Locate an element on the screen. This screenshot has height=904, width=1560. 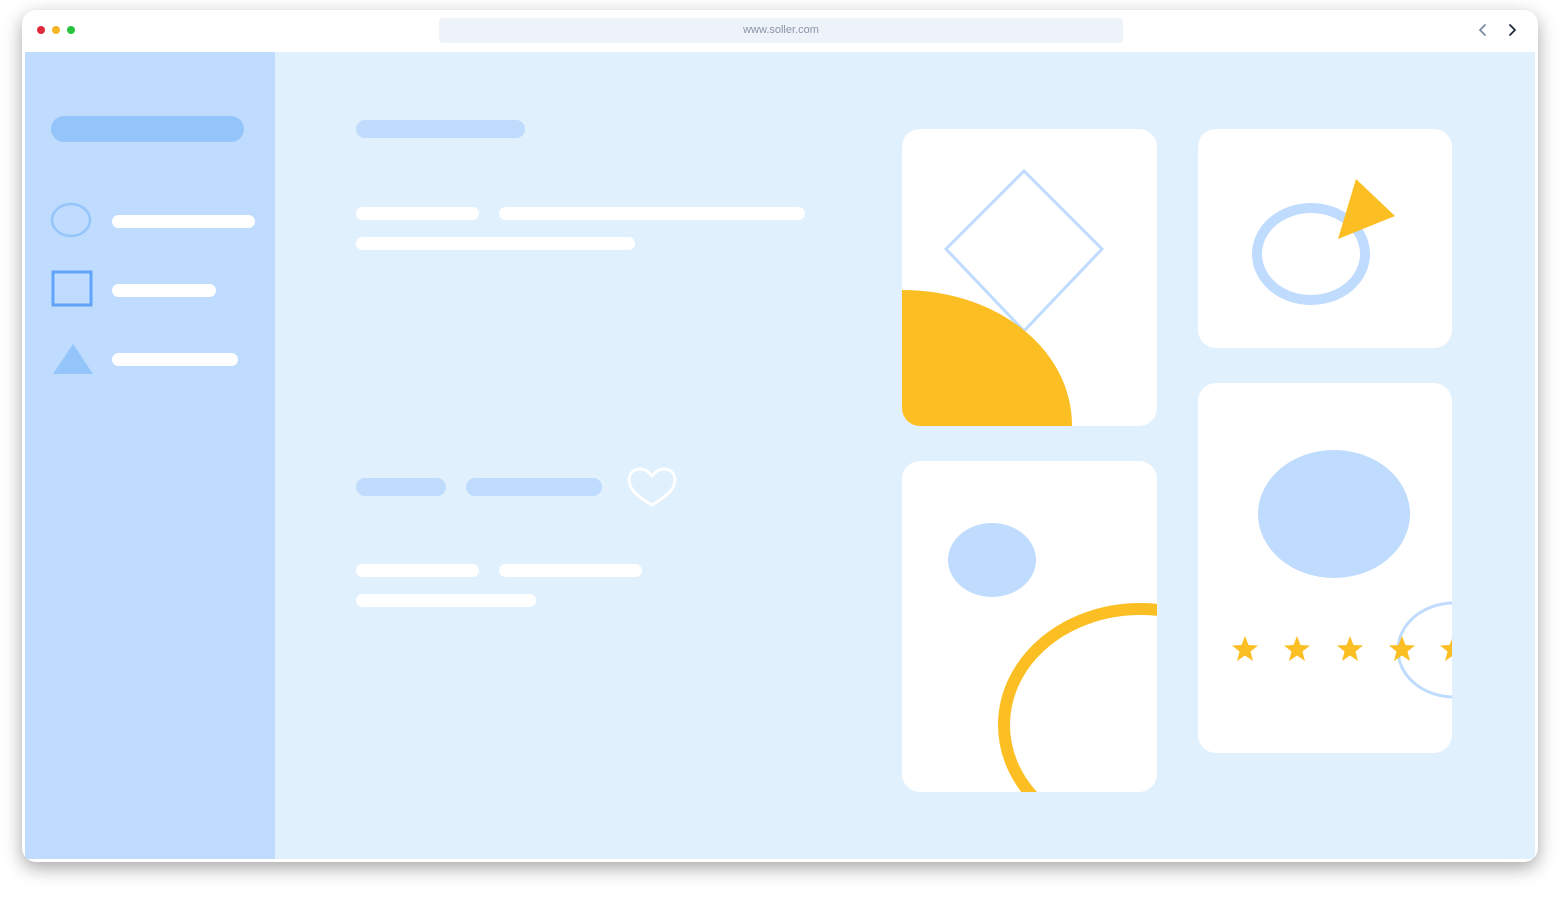
sidebar-header-placeholder is located at coordinates (147, 129).